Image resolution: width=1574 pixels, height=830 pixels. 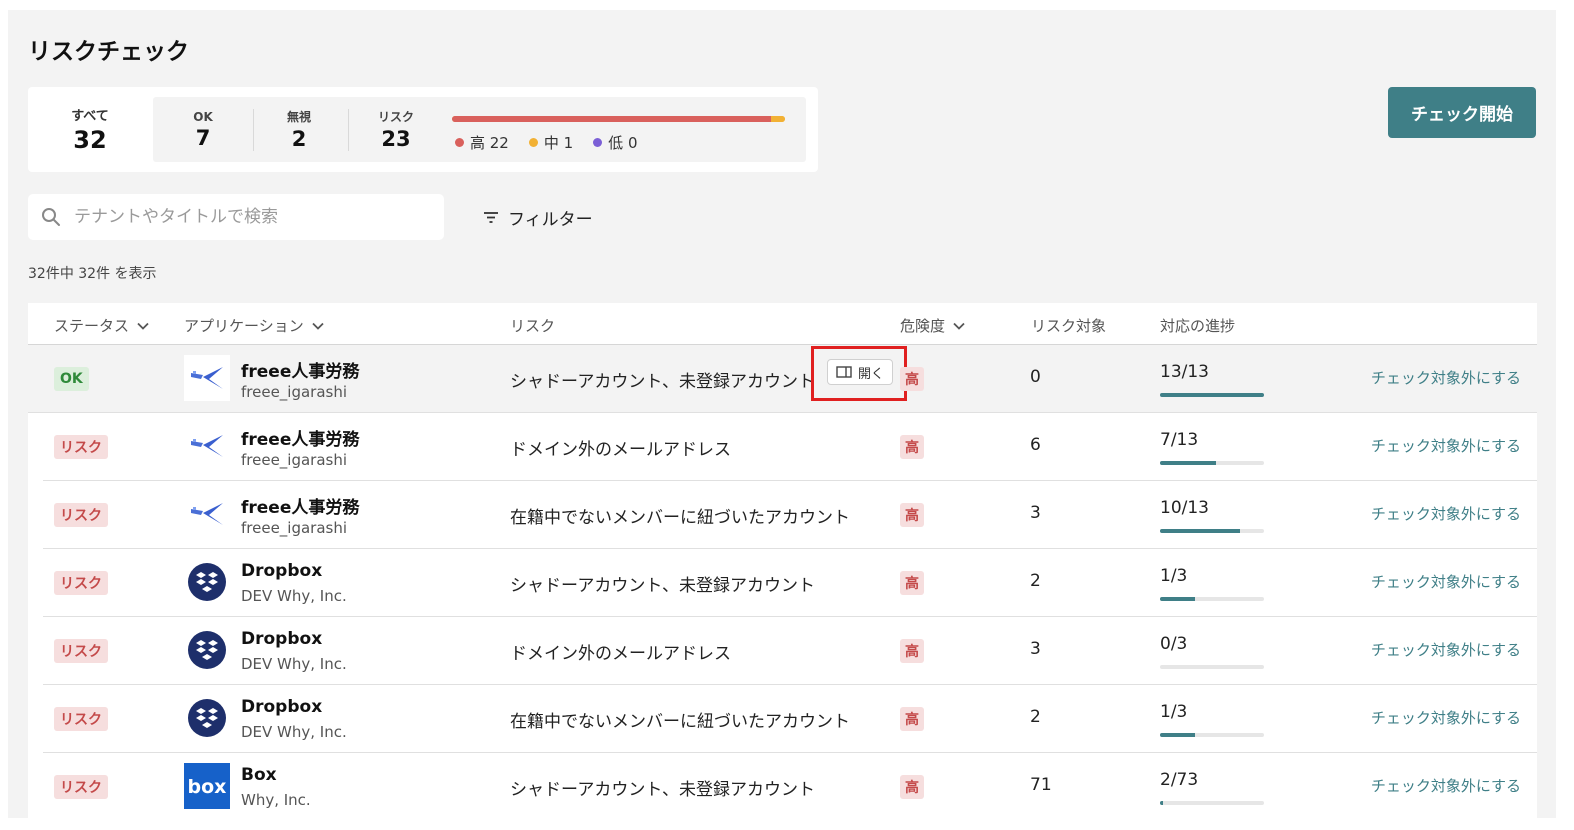 I want to click on filter-button: フィルター, so click(x=537, y=217).